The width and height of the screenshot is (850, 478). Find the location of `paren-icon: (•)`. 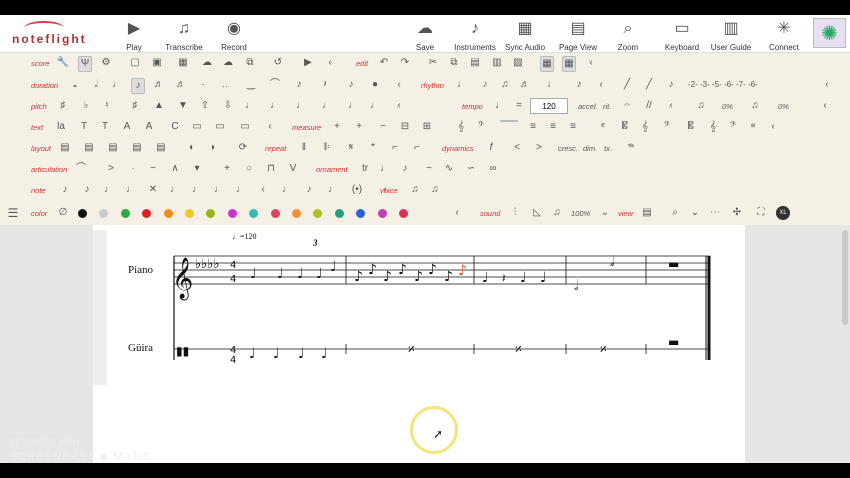

paren-icon: (•) is located at coordinates (357, 190).